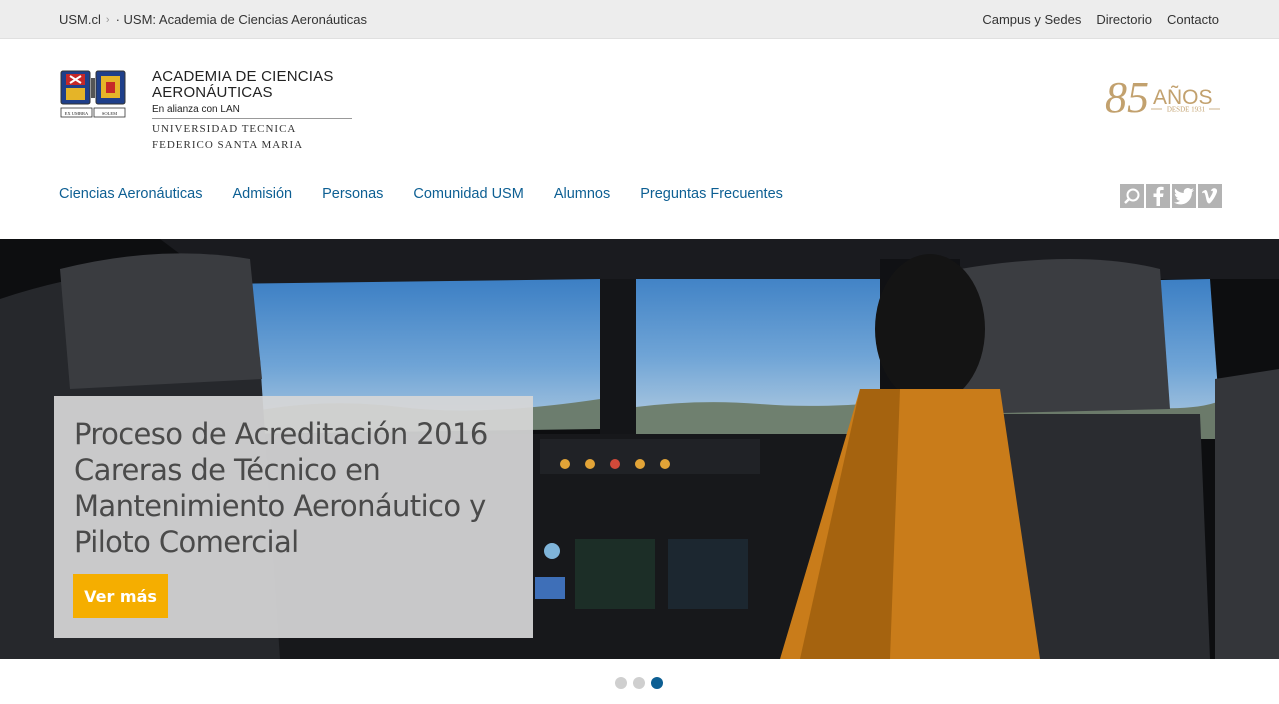  What do you see at coordinates (1210, 196) in the screenshot?
I see `vimeo-icon` at bounding box center [1210, 196].